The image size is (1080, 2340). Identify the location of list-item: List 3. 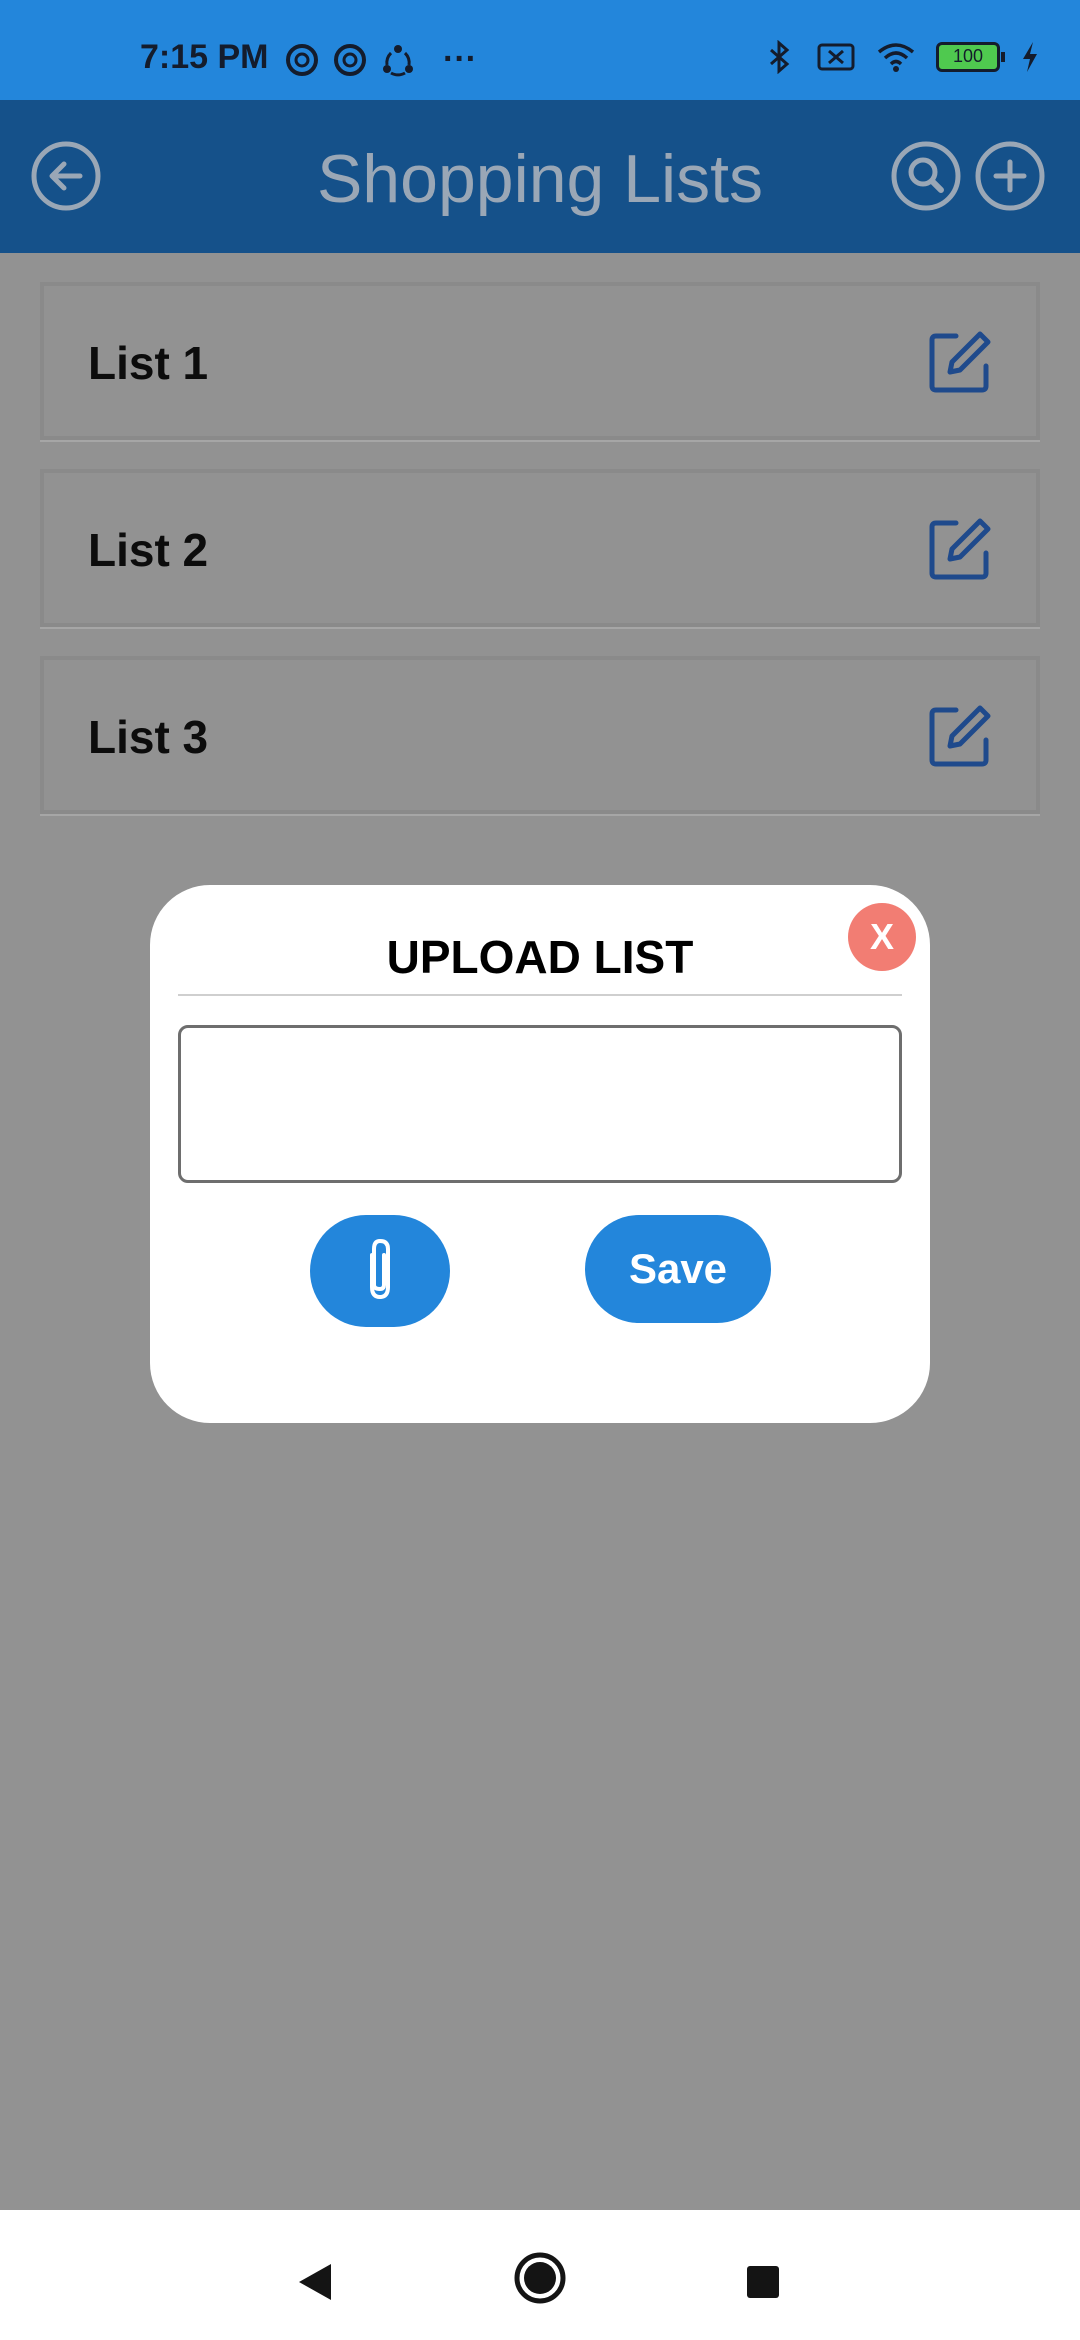
(540, 735).